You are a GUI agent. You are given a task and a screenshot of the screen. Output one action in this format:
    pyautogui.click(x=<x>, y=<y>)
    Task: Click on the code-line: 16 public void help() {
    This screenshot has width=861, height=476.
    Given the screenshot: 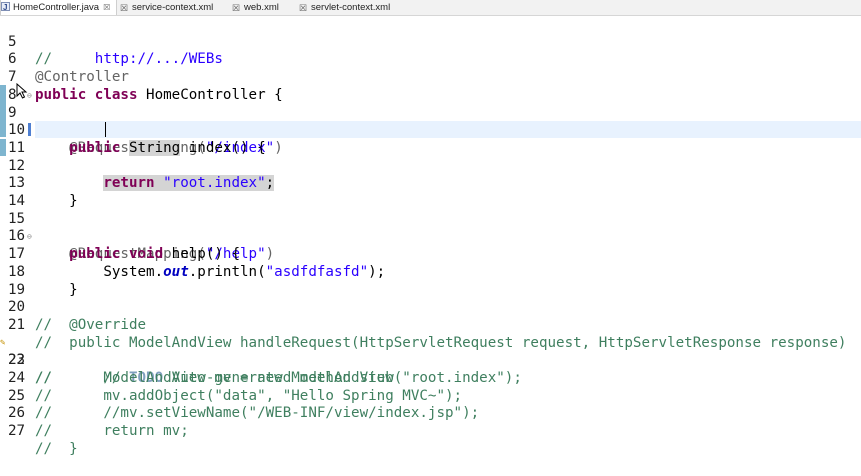 What is the action you would take?
    pyautogui.click(x=430, y=236)
    